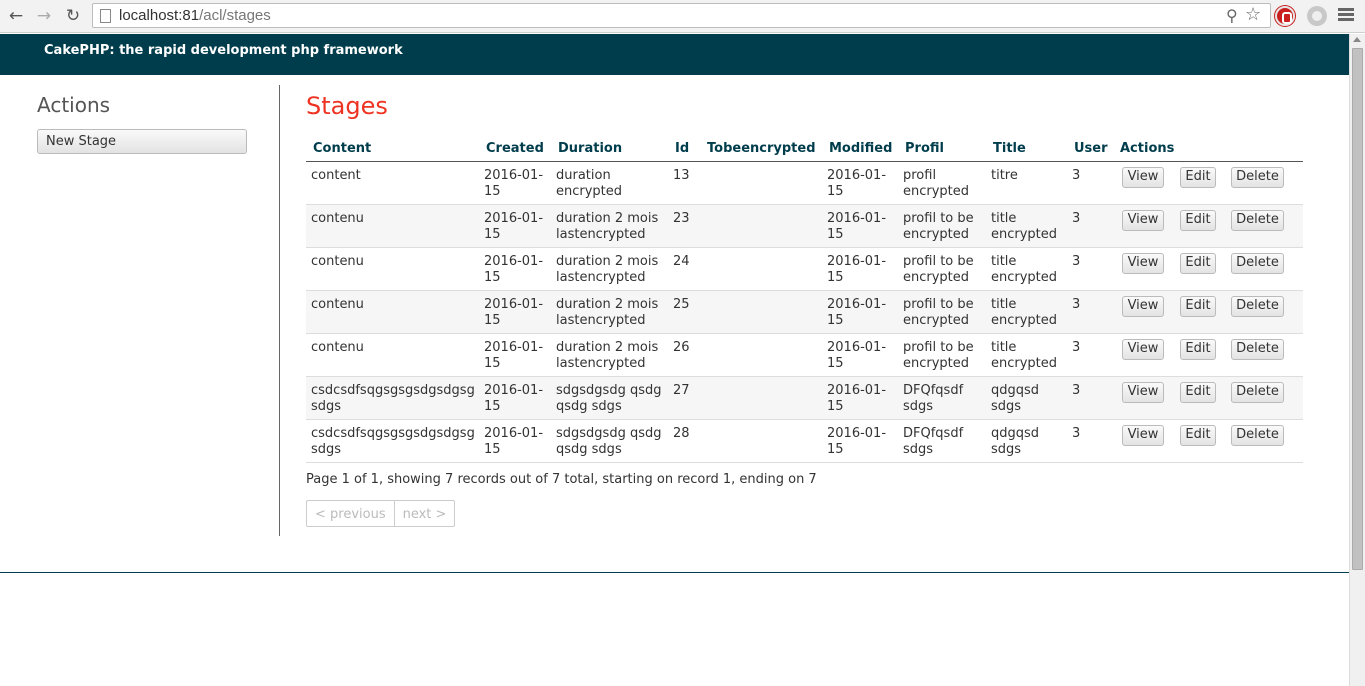 The height and width of the screenshot is (686, 1365). I want to click on cell-id: 28, so click(684, 441).